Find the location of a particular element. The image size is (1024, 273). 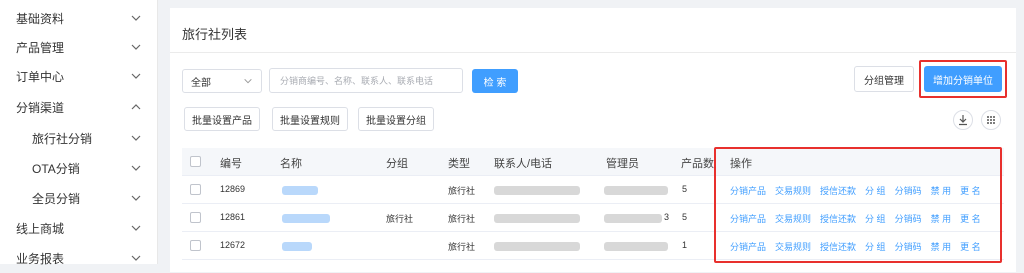

col-contact: 联系人/电话 is located at coordinates (523, 164).